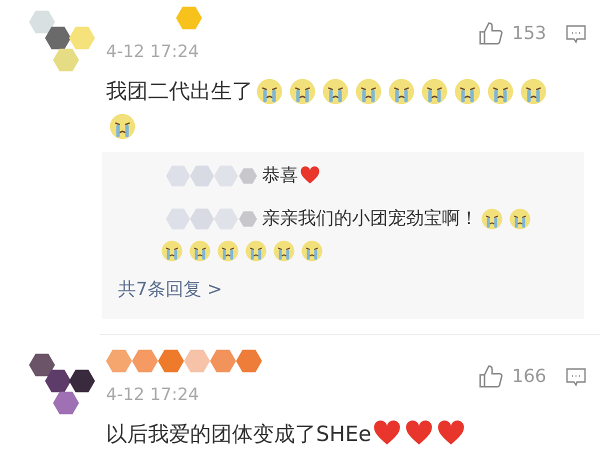 Image resolution: width=600 pixels, height=470 pixels. Describe the element at coordinates (170, 289) in the screenshot. I see `view-replies-link: 共7条回复 >` at that location.